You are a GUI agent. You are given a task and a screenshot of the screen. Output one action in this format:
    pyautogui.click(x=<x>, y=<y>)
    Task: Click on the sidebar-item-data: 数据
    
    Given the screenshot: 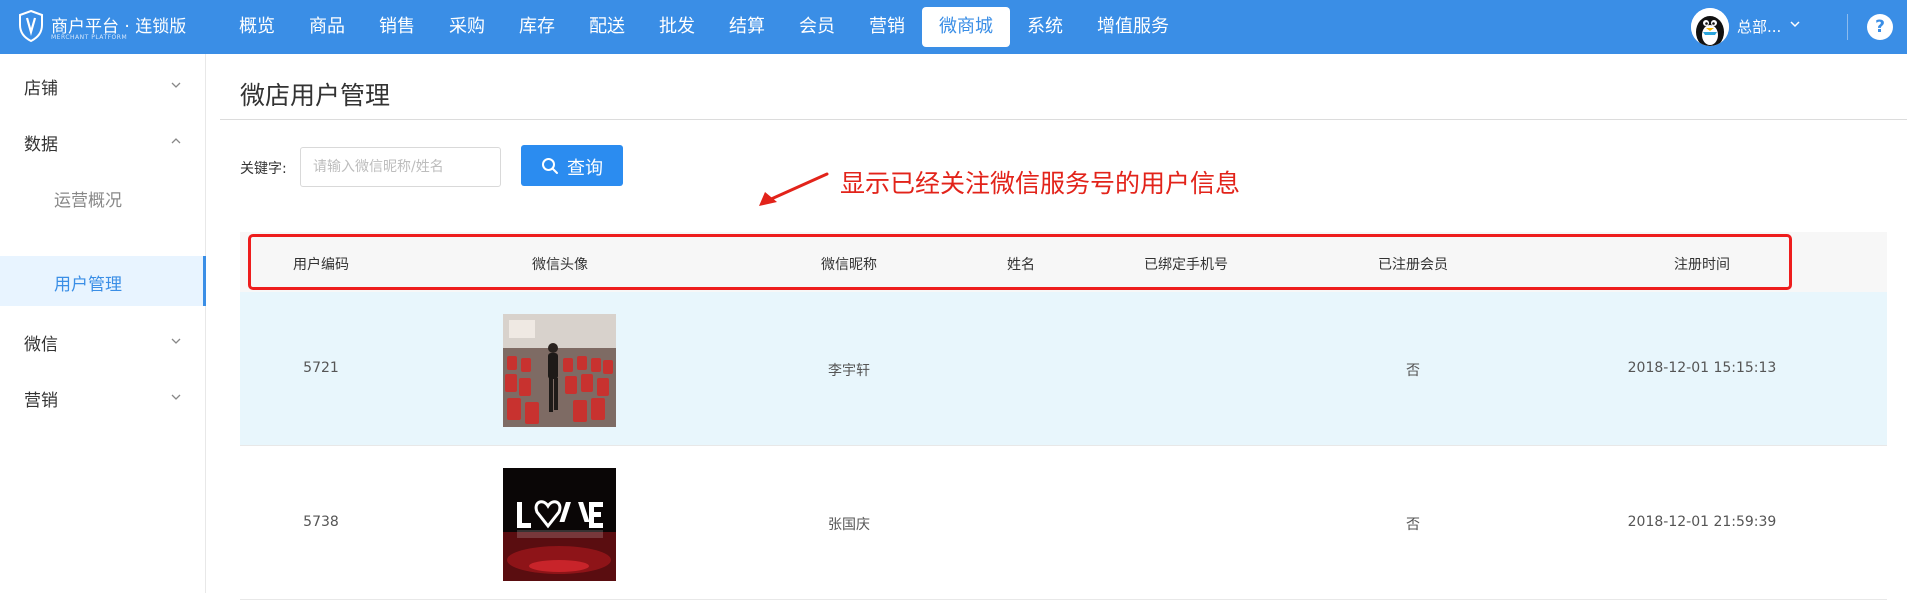 What is the action you would take?
    pyautogui.click(x=103, y=141)
    